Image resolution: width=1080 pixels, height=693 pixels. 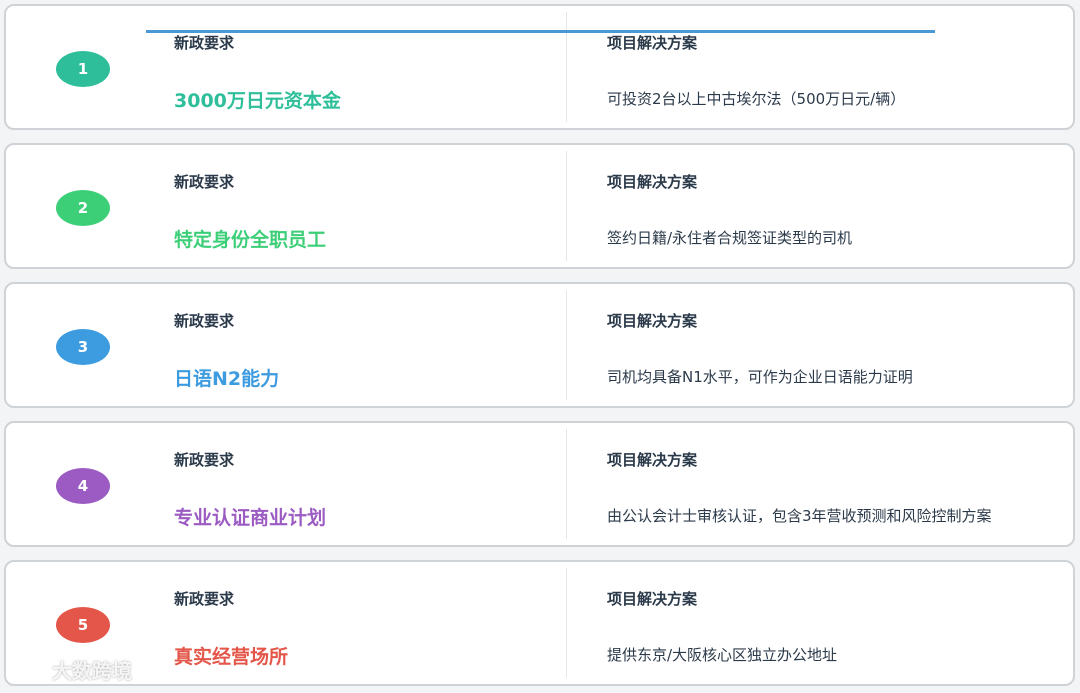 What do you see at coordinates (83, 486) in the screenshot?
I see `number-badge: 4` at bounding box center [83, 486].